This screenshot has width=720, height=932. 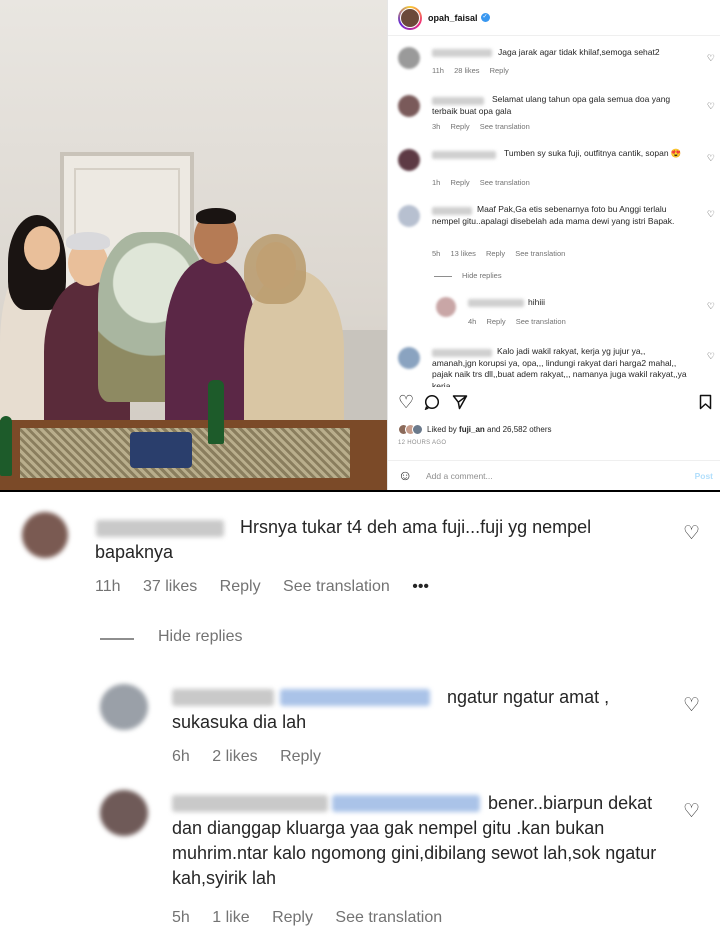 I want to click on comment-icon, so click(x=432, y=404).